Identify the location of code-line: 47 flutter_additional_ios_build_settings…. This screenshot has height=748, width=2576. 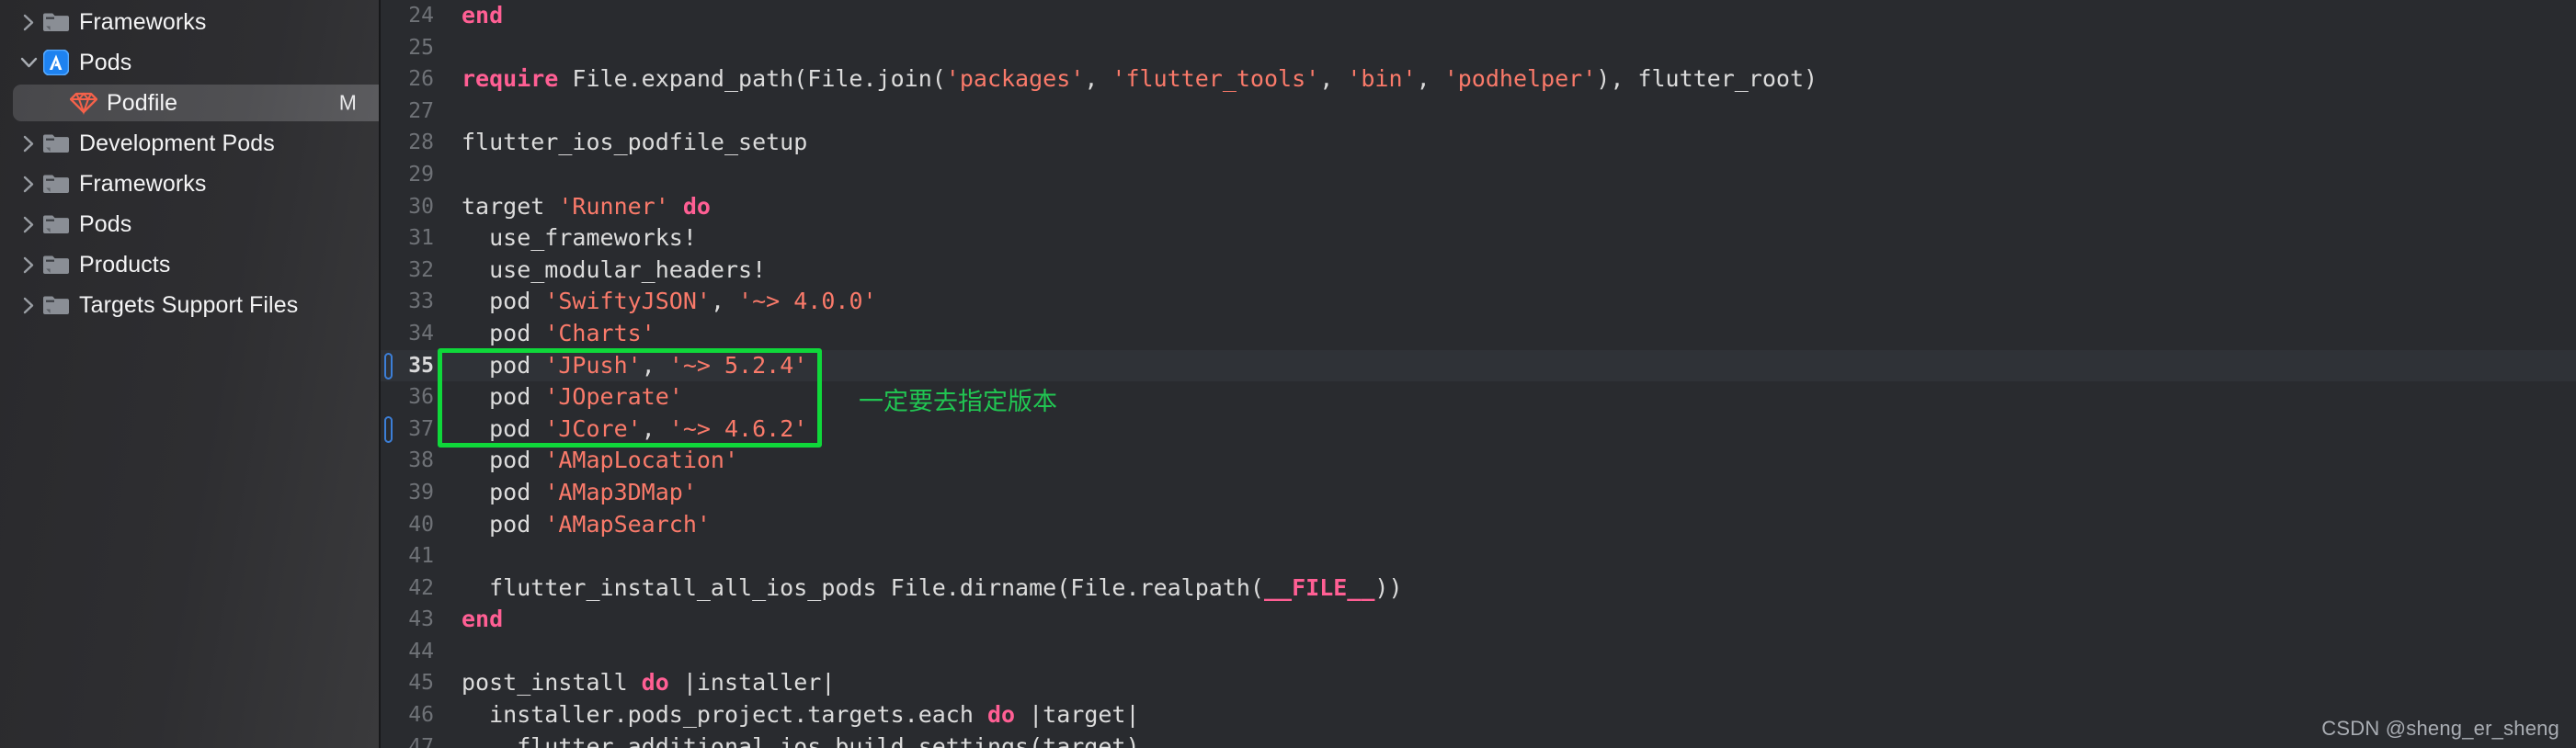
(1478, 739).